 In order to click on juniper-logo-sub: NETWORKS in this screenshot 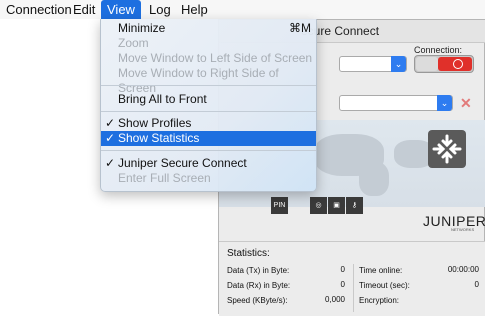, I will do `click(463, 229)`.